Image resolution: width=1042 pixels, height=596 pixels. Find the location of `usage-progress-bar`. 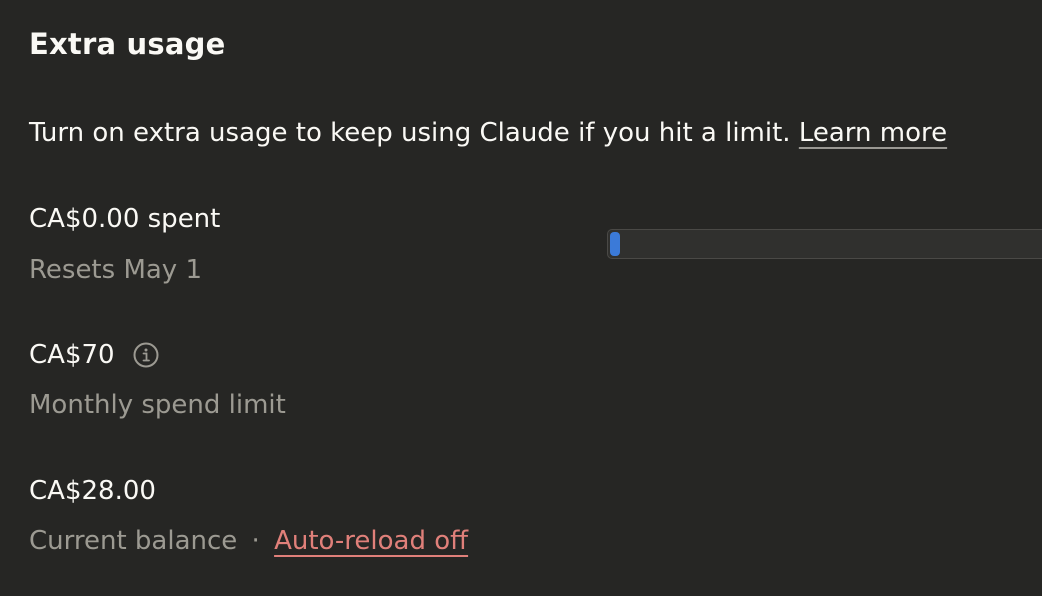

usage-progress-bar is located at coordinates (824, 244).